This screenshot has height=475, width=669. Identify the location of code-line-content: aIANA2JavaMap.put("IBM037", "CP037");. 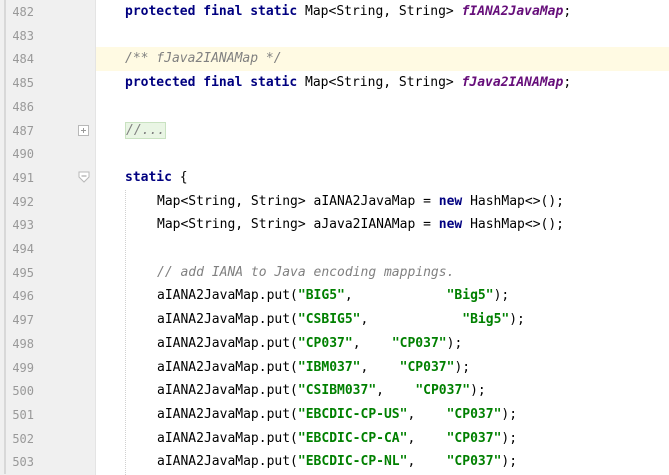
(382, 368).